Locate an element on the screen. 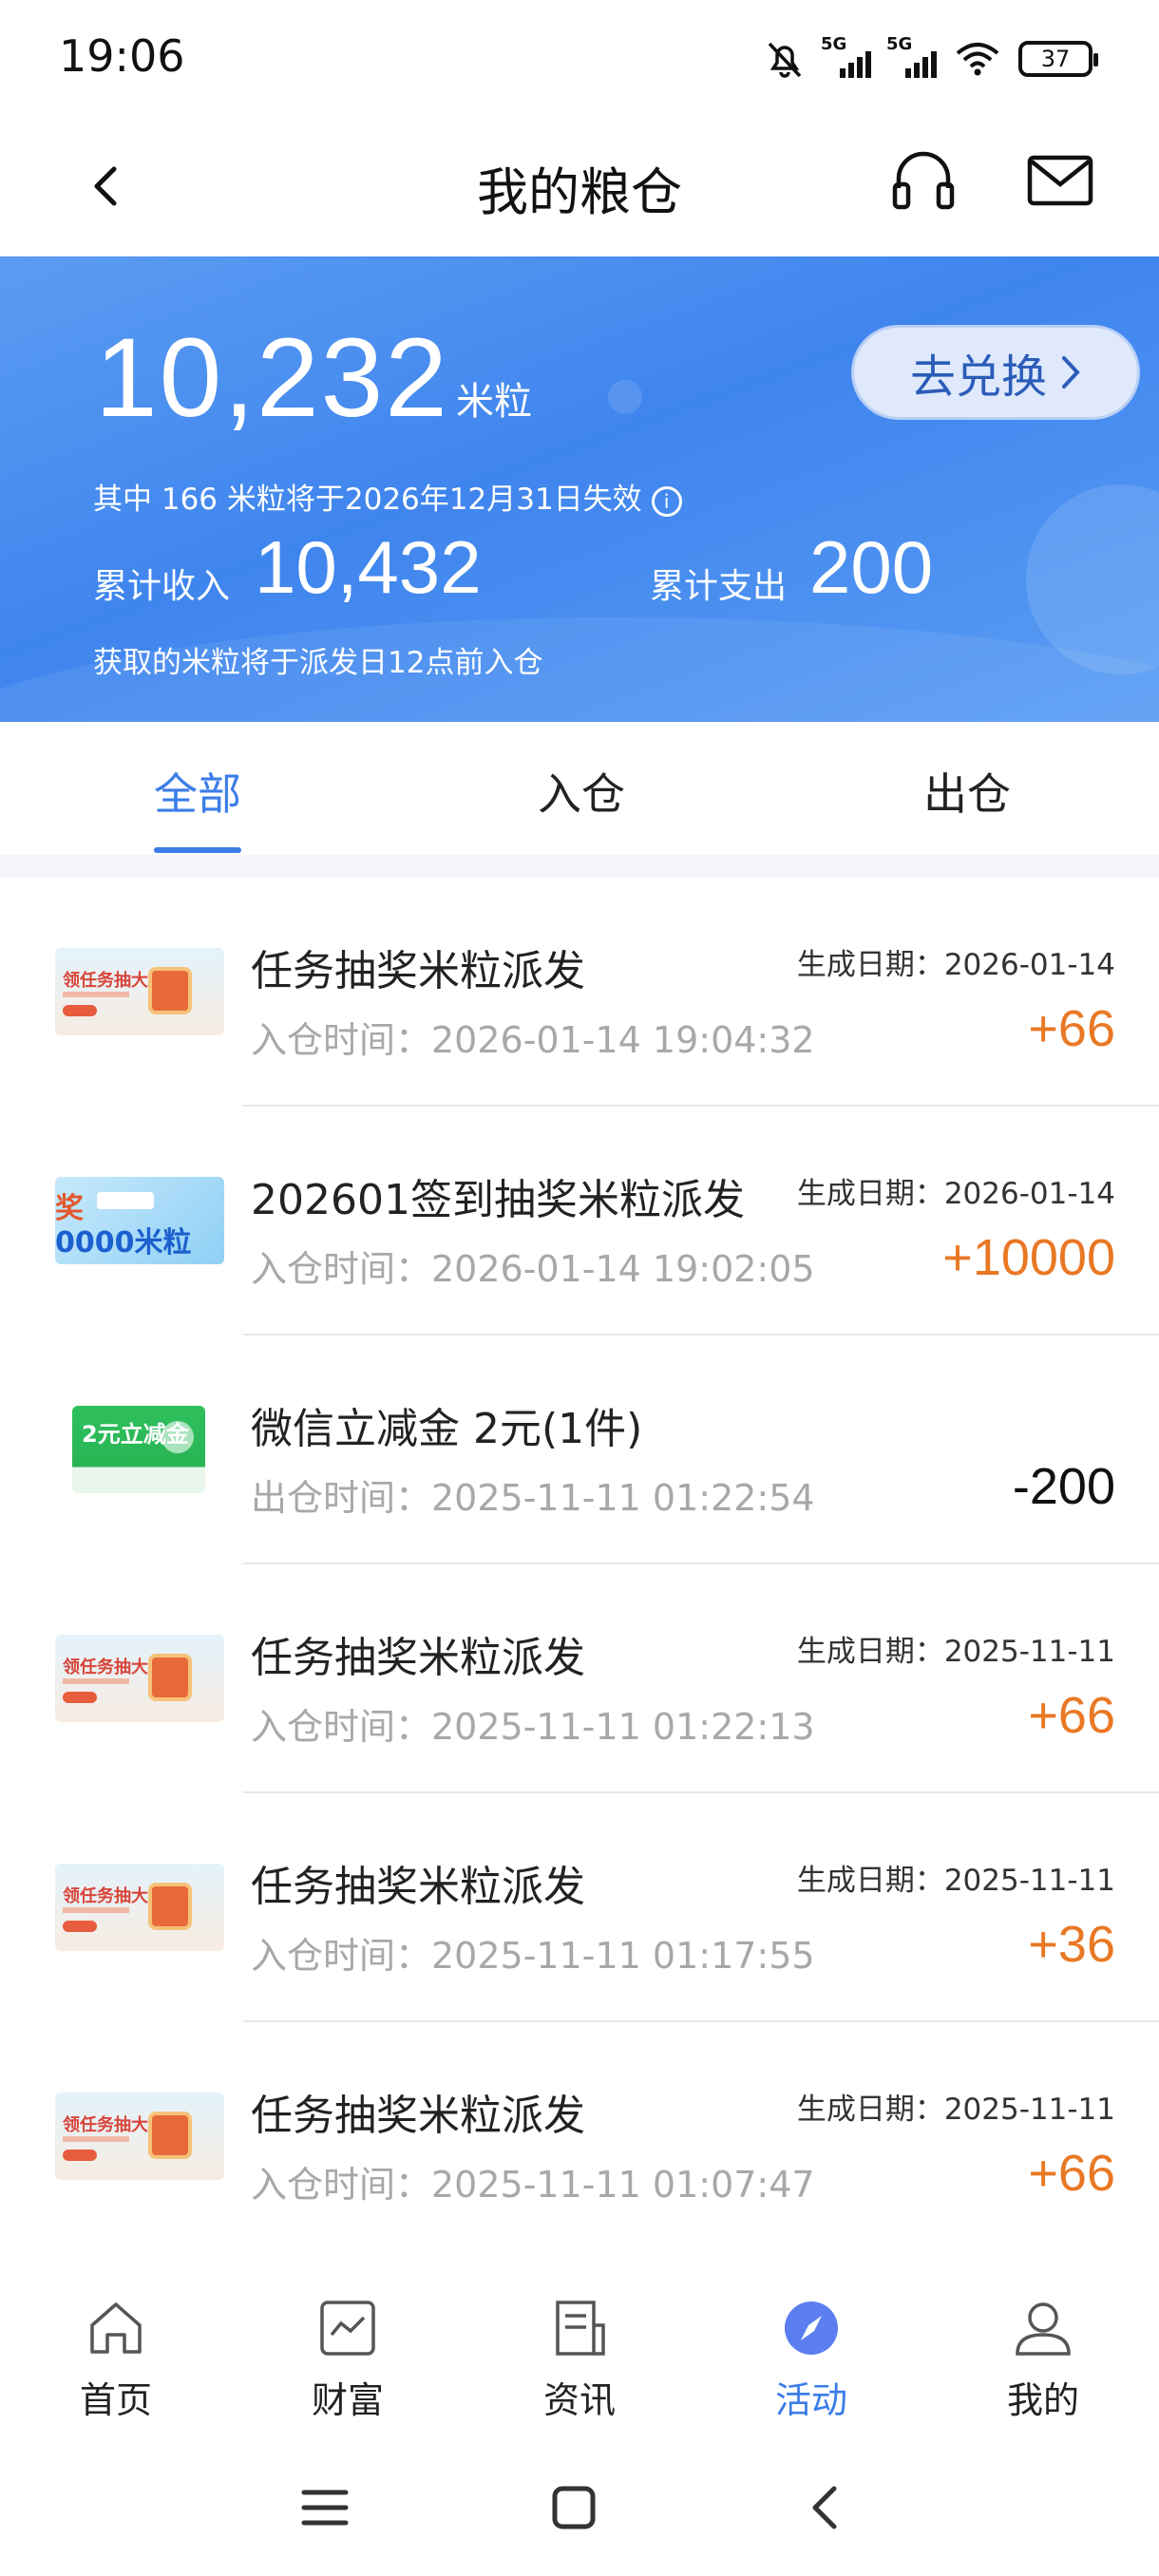 Image resolution: width=1159 pixels, height=2576 pixels. user-icon is located at coordinates (1043, 2329).